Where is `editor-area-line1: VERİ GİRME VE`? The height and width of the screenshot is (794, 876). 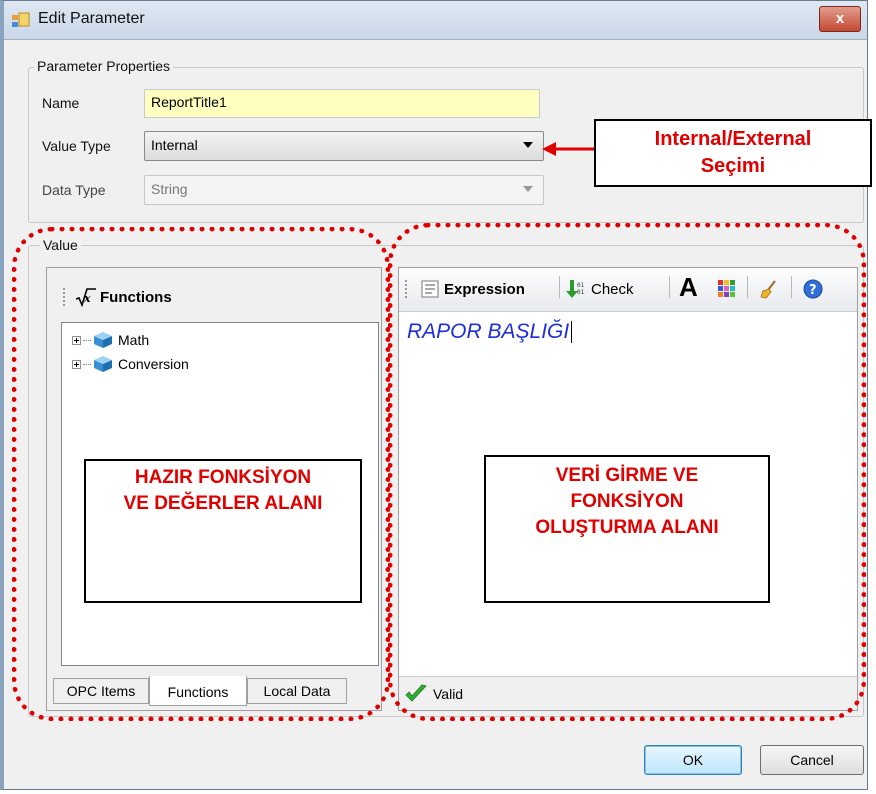 editor-area-line1: VERİ GİRME VE is located at coordinates (627, 475).